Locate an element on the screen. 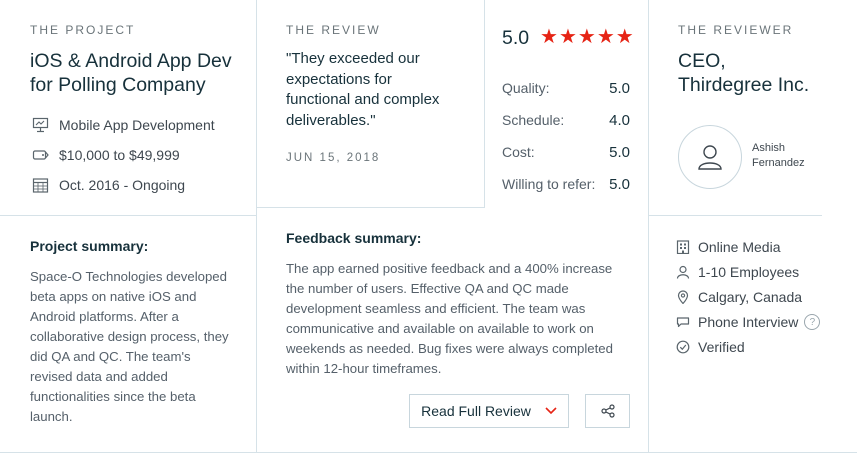 Image resolution: width=857 pixels, height=453 pixels. avatar is located at coordinates (710, 157).